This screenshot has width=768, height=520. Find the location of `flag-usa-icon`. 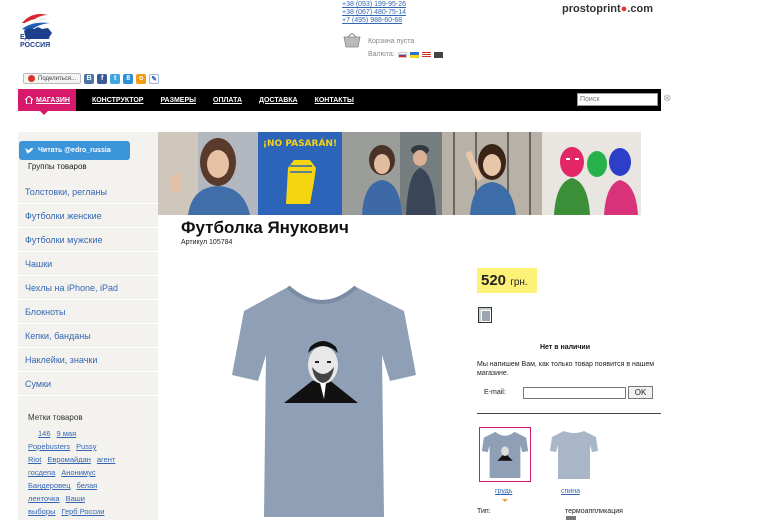

flag-usa-icon is located at coordinates (426, 54).